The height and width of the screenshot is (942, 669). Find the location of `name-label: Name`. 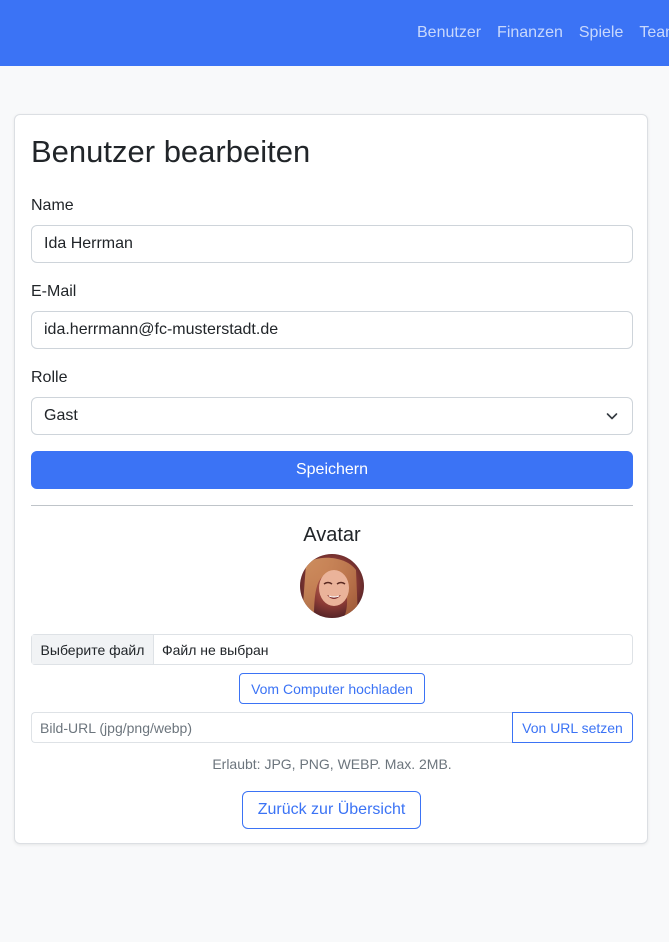

name-label: Name is located at coordinates (52, 205).